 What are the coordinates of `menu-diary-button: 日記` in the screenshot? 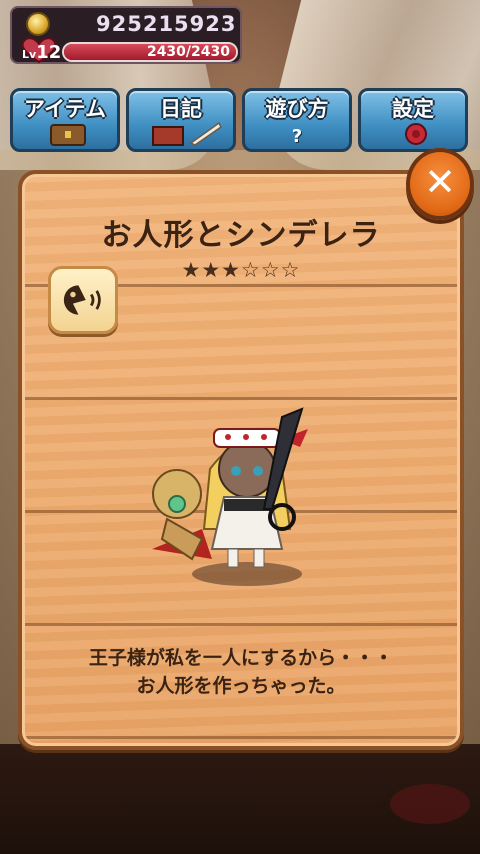 It's located at (181, 120).